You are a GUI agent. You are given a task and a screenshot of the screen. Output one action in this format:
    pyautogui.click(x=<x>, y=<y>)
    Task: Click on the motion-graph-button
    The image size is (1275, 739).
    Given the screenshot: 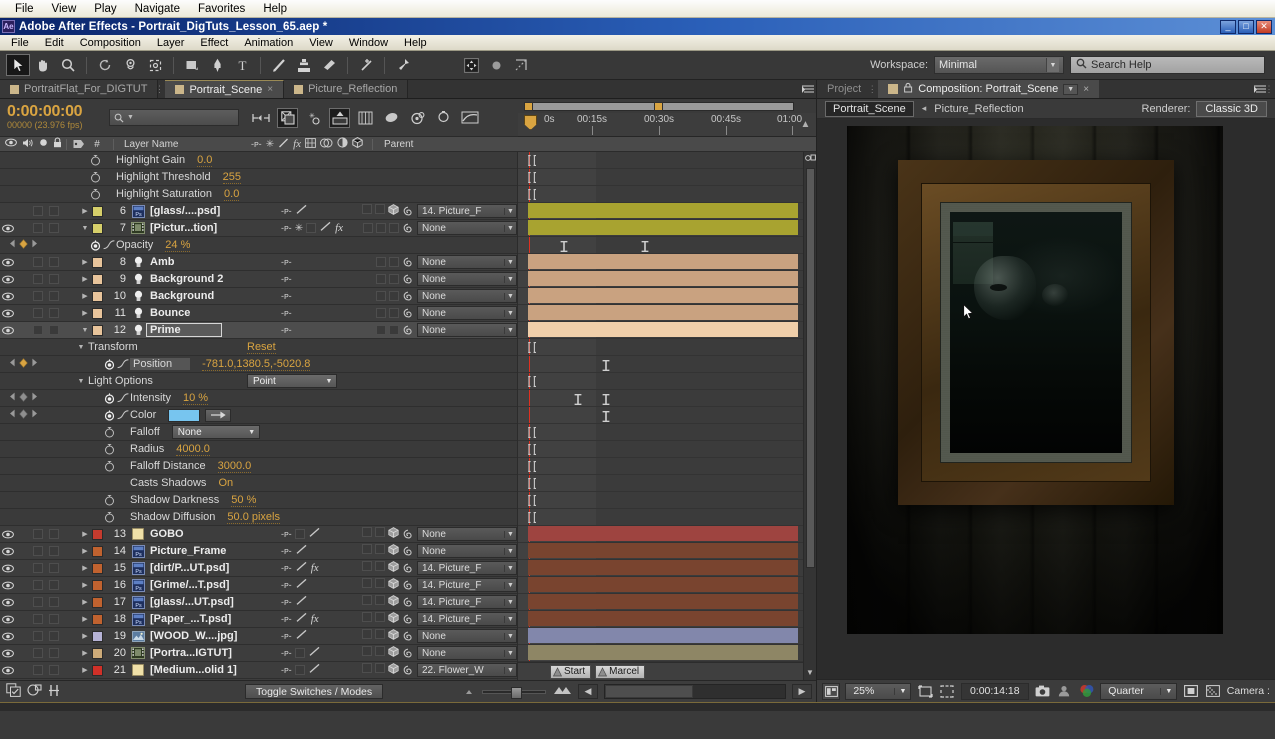 What is the action you would take?
    pyautogui.click(x=469, y=118)
    